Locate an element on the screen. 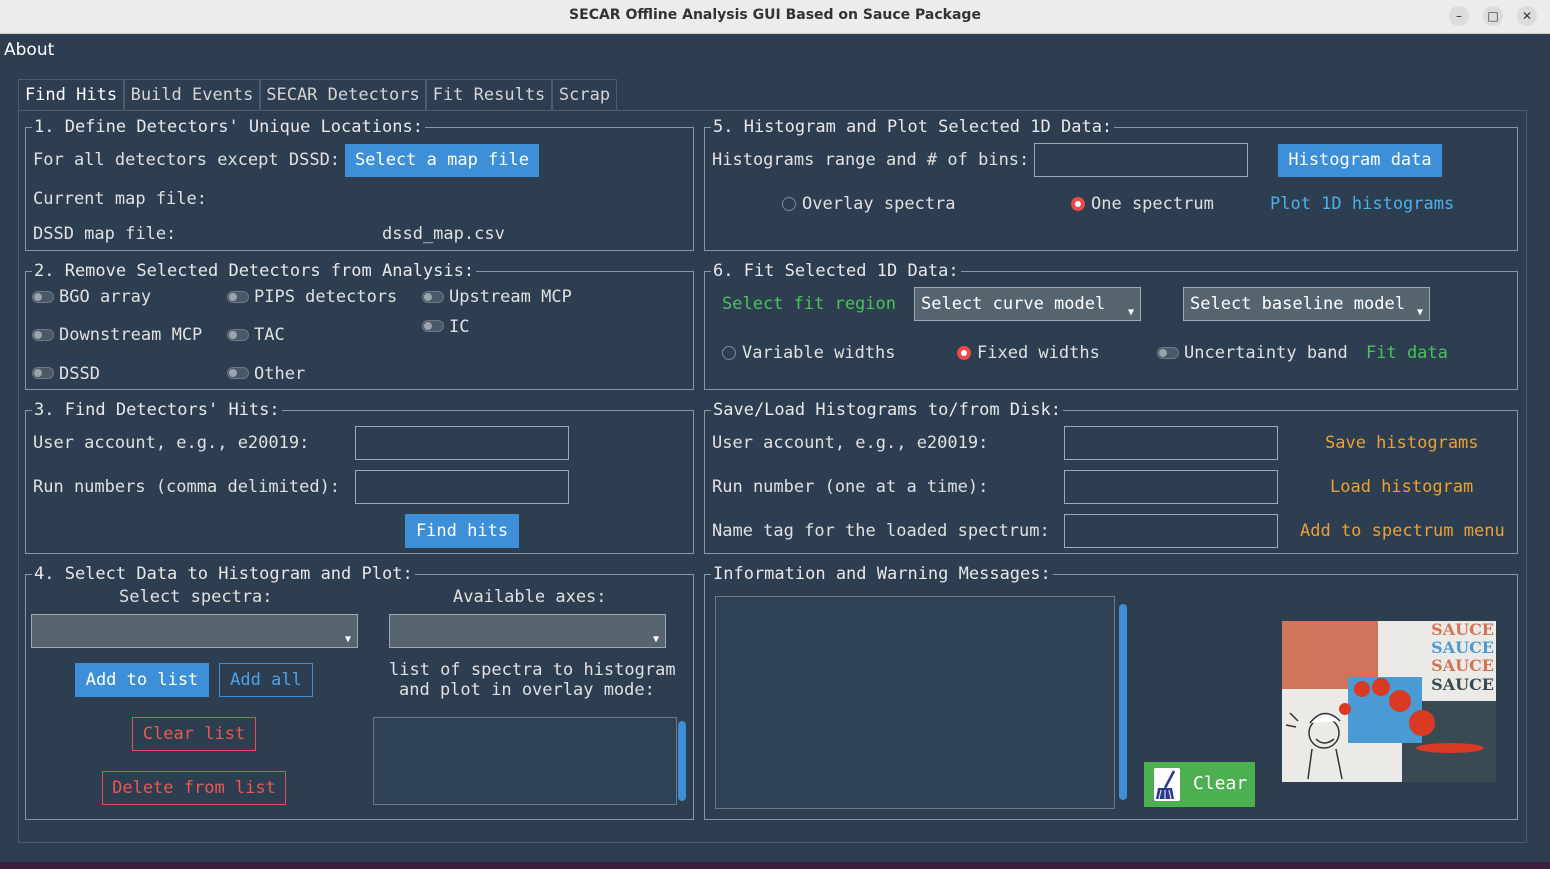  clear-list-button: Clear list is located at coordinates (194, 734).